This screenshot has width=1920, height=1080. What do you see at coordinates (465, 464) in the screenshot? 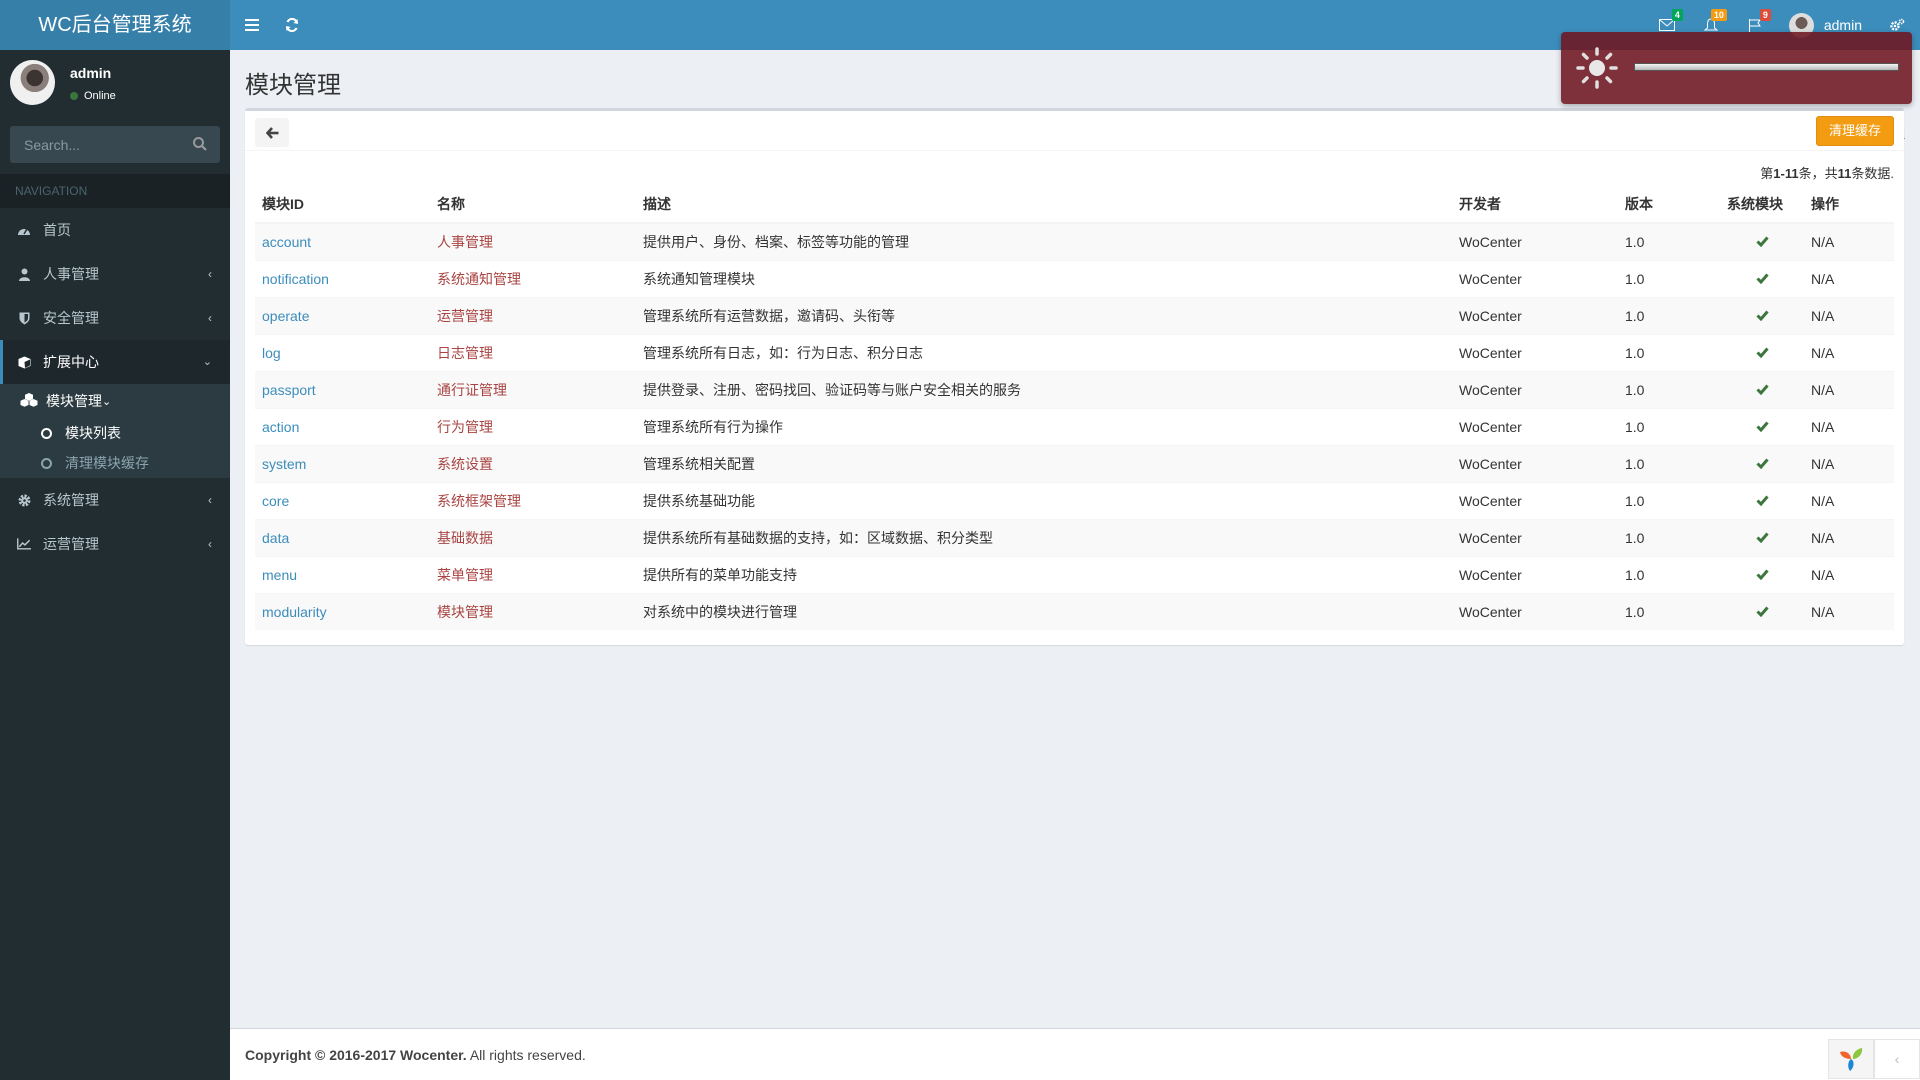
I see `module-name-link: 系统设置` at bounding box center [465, 464].